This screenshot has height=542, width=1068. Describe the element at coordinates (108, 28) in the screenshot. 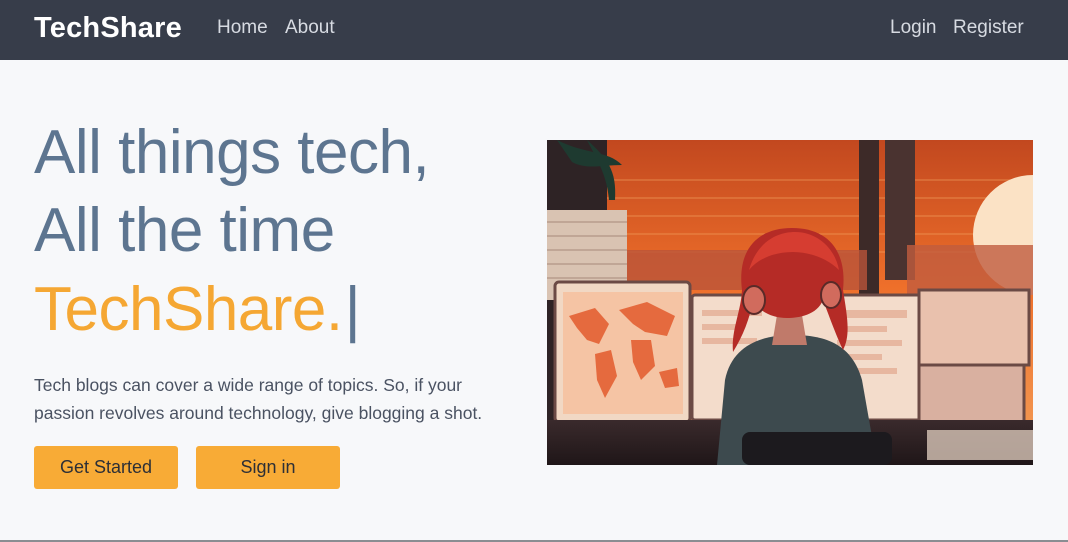

I see `brand-logo-link: TechShare` at that location.